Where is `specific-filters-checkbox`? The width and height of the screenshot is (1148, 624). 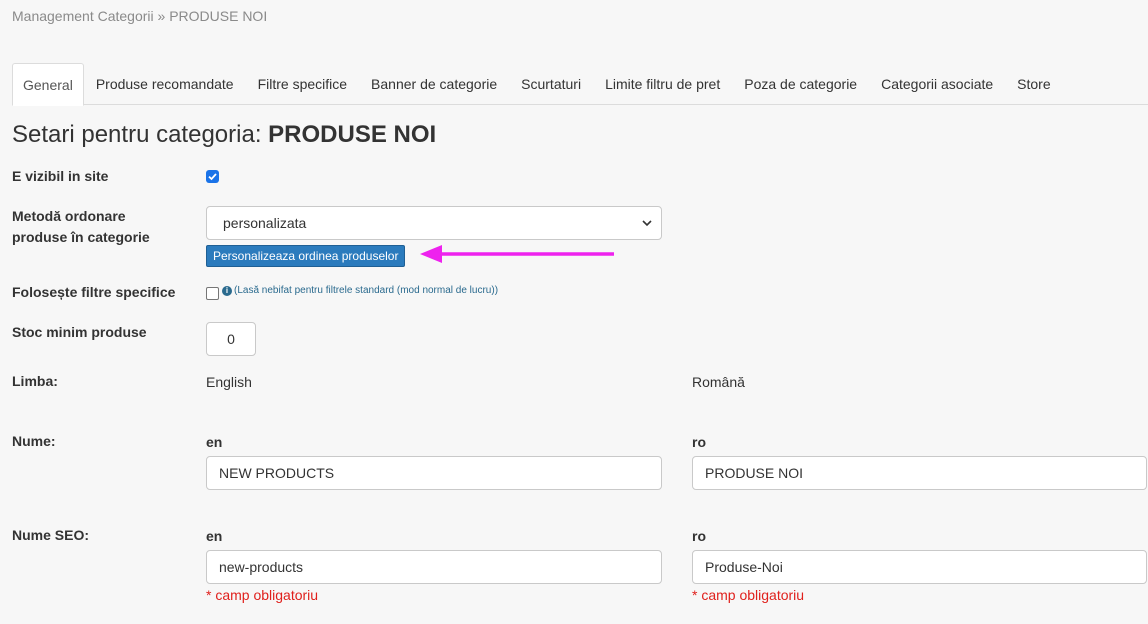
specific-filters-checkbox is located at coordinates (212, 293).